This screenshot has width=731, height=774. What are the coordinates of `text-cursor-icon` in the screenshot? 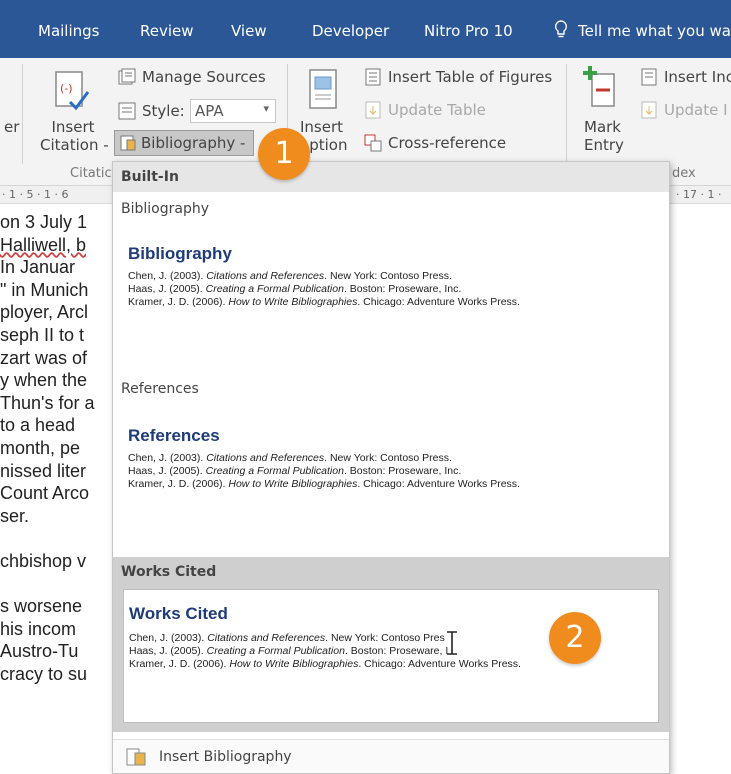 It's located at (452, 643).